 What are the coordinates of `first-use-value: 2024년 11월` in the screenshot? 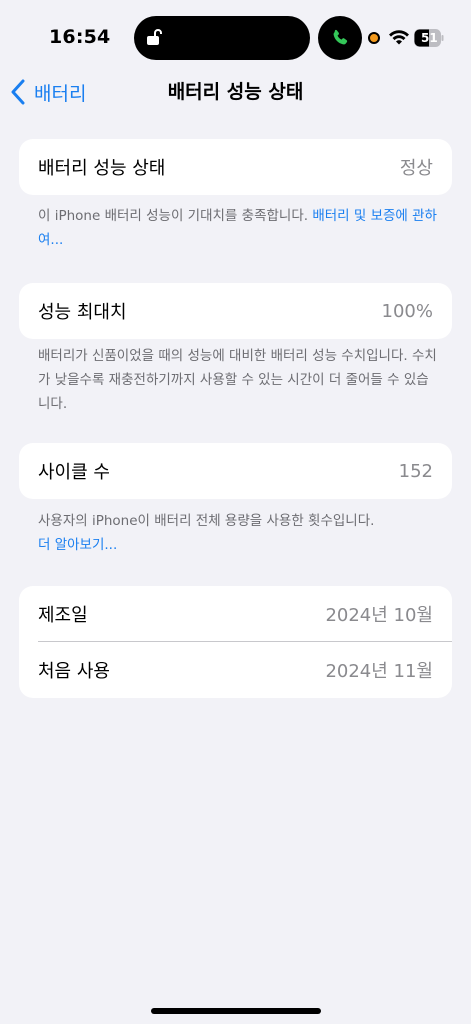 It's located at (379, 671).